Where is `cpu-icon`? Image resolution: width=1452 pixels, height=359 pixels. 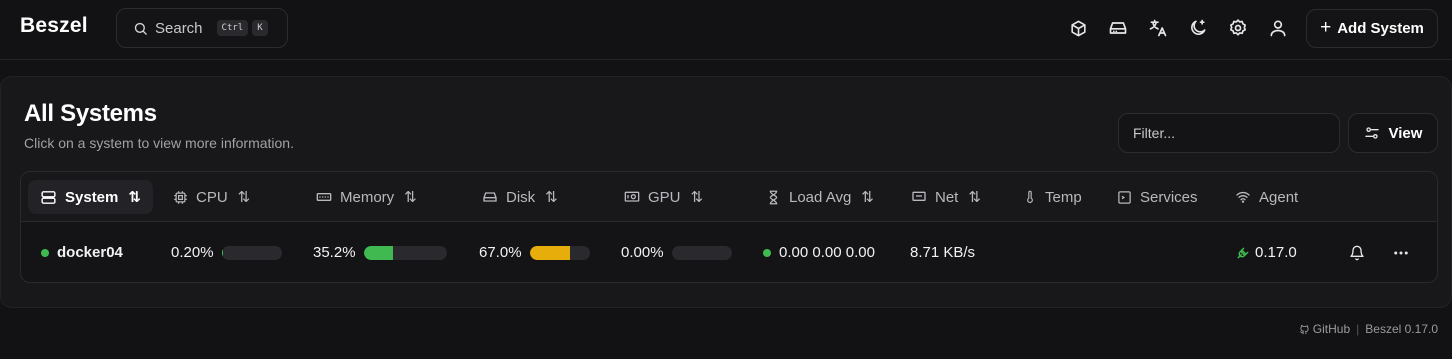 cpu-icon is located at coordinates (180, 197).